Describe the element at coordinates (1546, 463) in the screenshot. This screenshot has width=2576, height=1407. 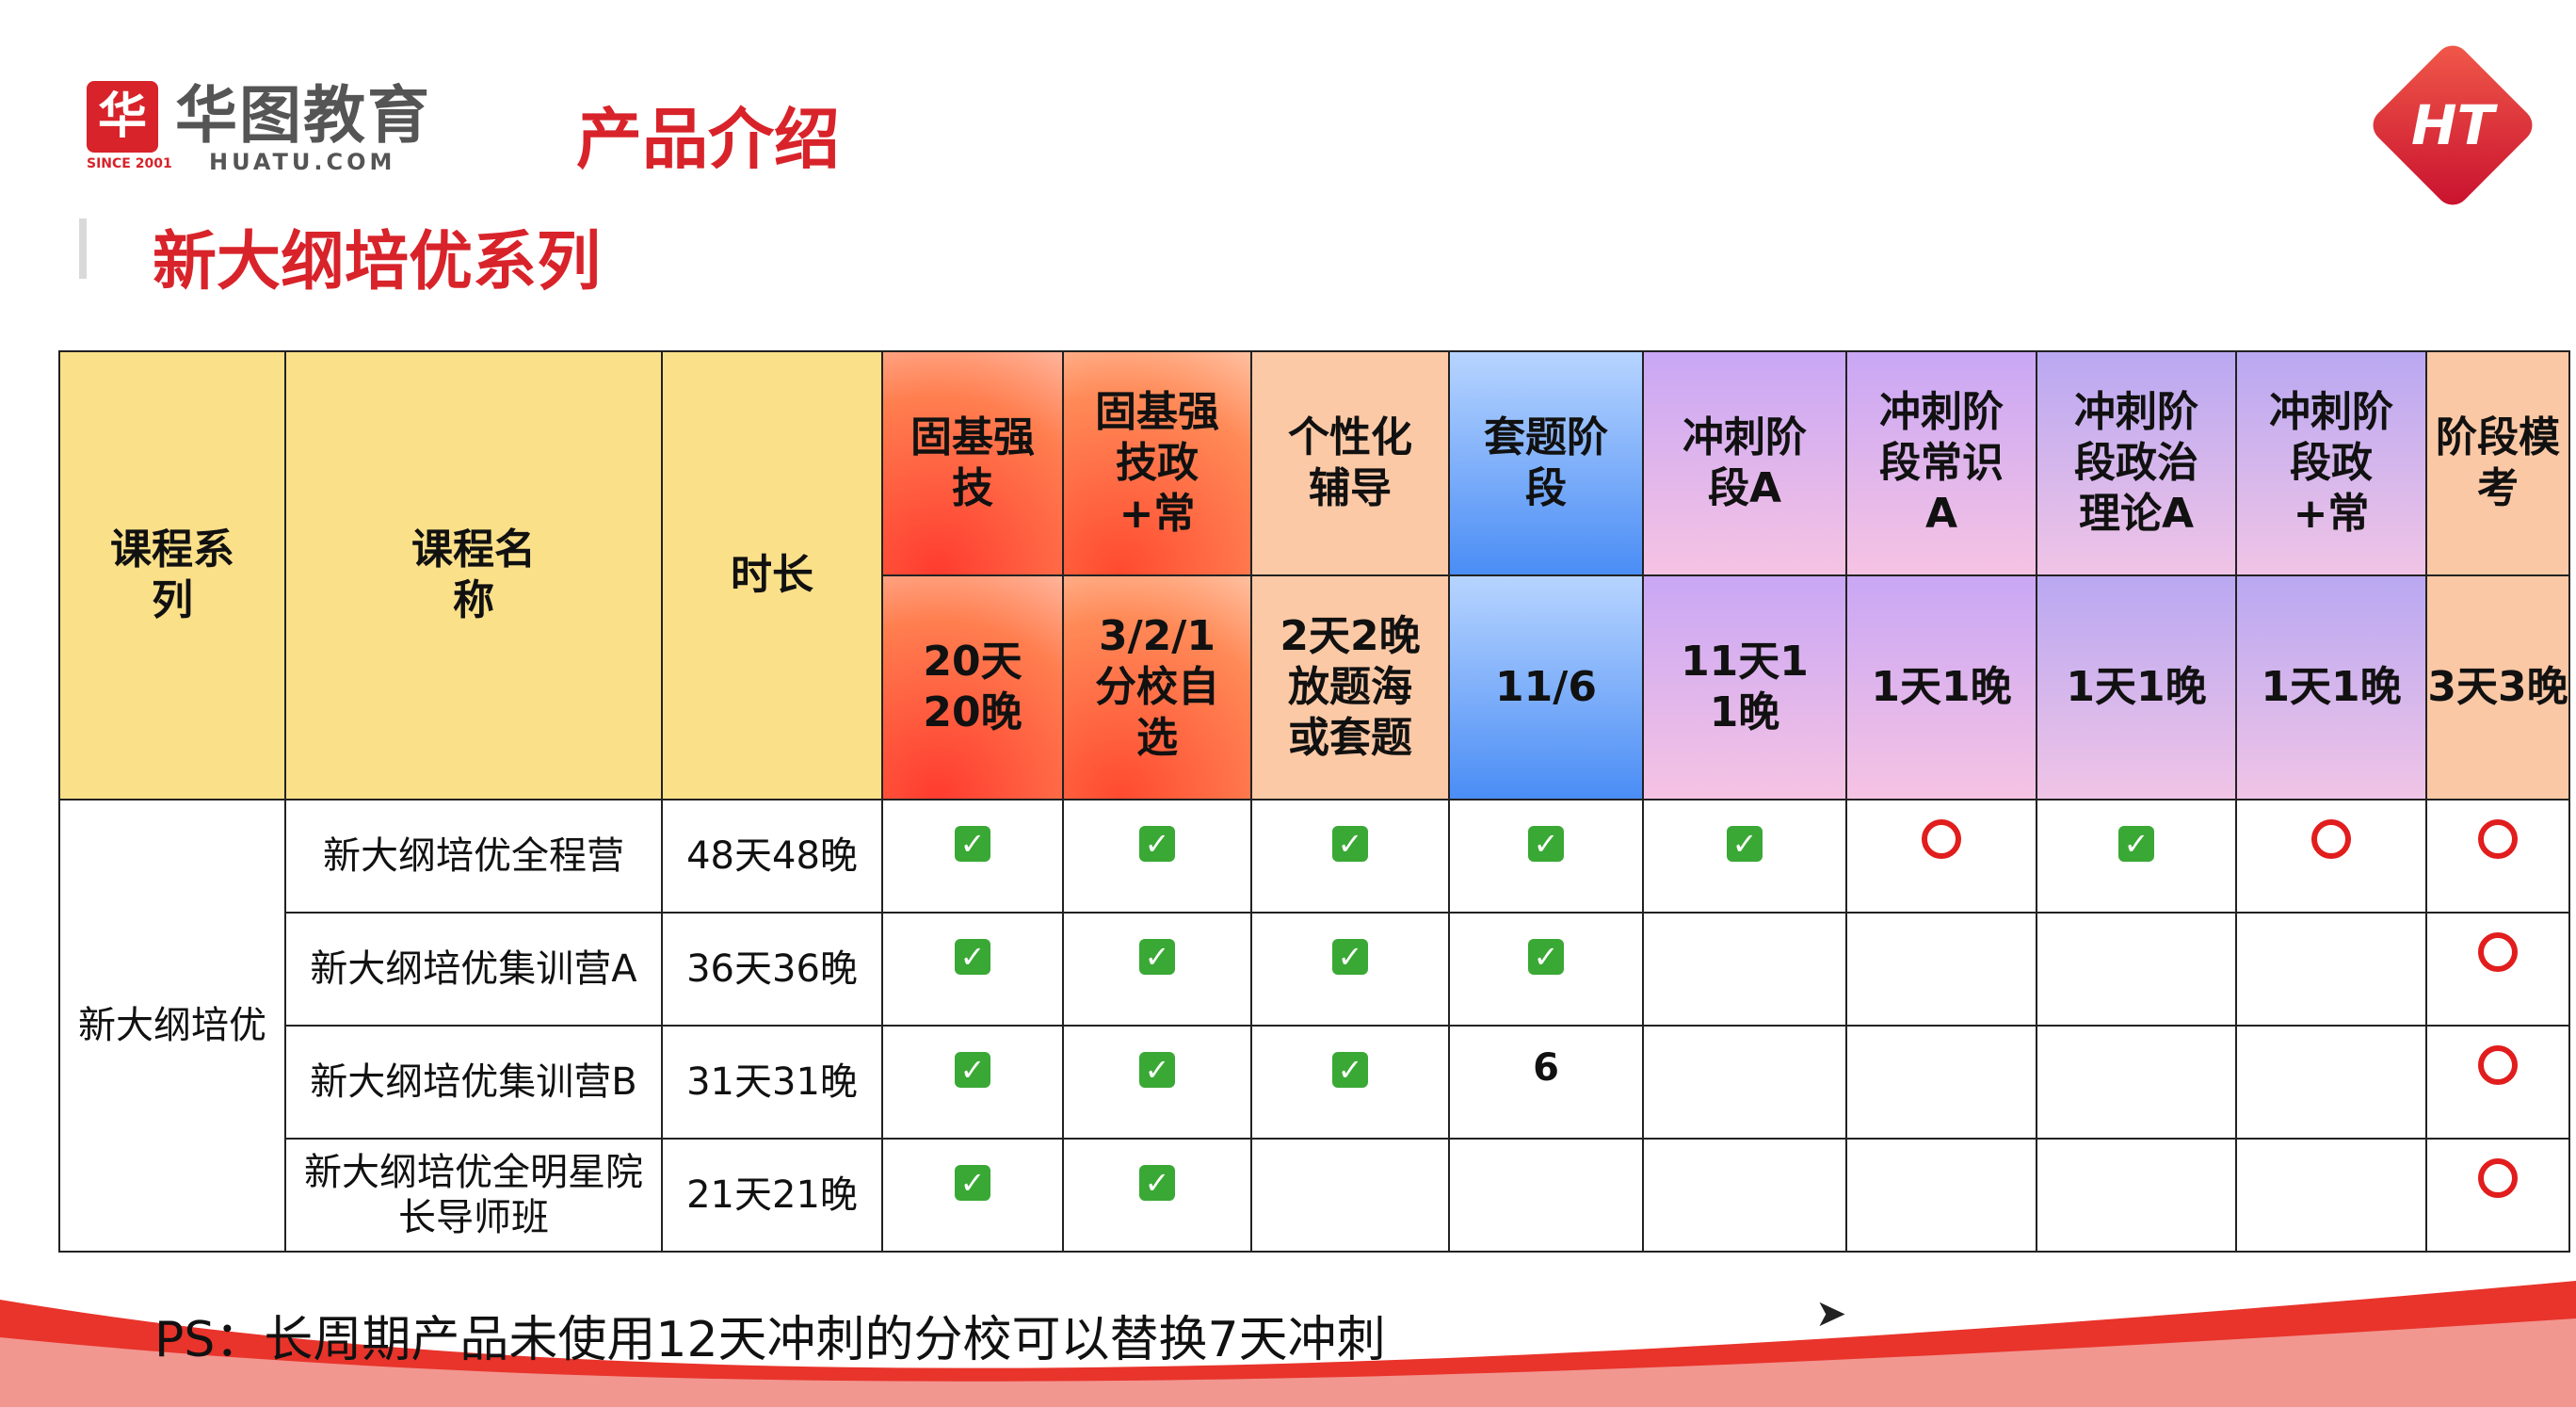
I see `stage-title: 套题阶段` at that location.